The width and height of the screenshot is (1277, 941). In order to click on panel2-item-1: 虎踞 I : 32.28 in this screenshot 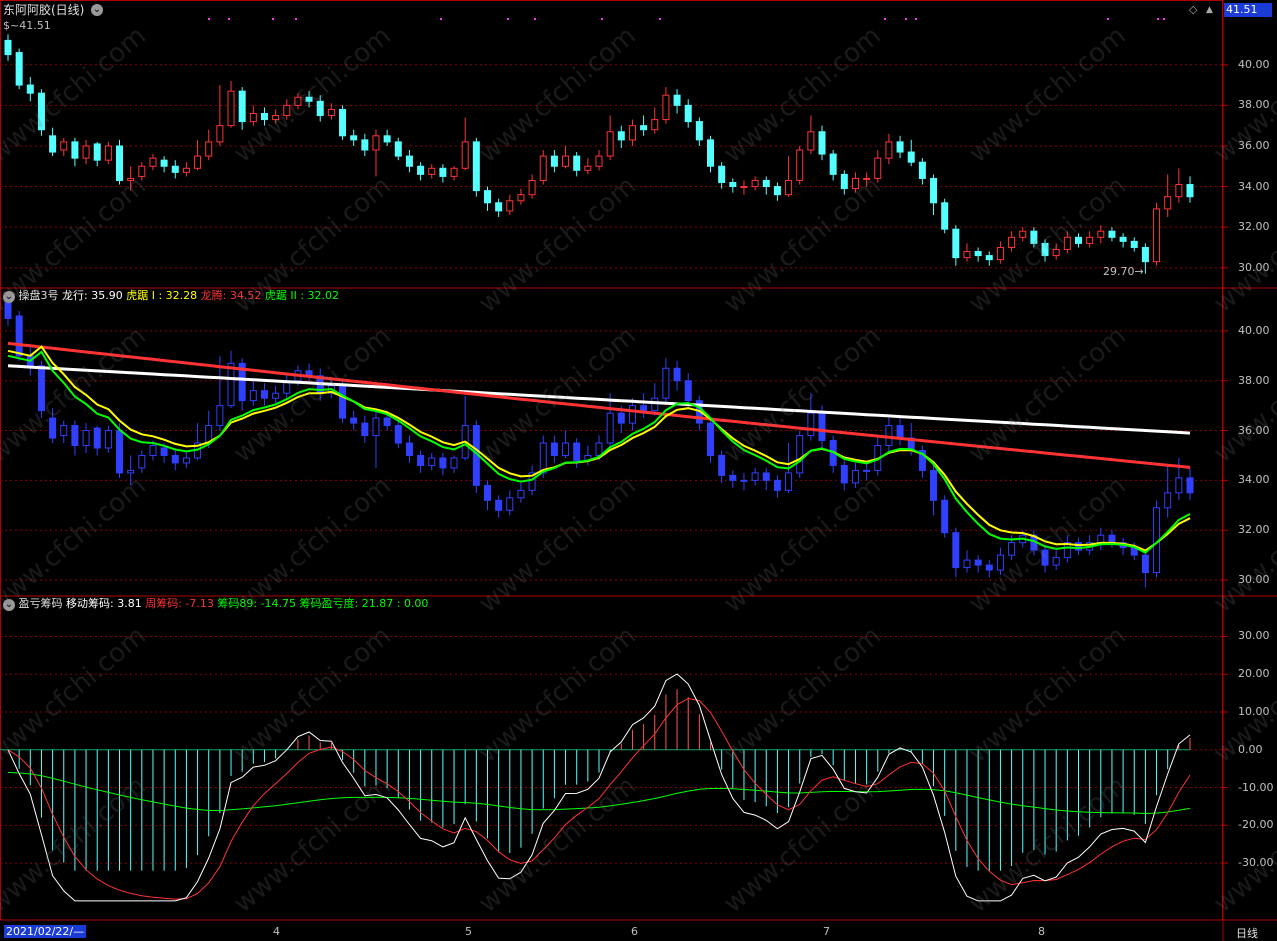, I will do `click(162, 295)`.